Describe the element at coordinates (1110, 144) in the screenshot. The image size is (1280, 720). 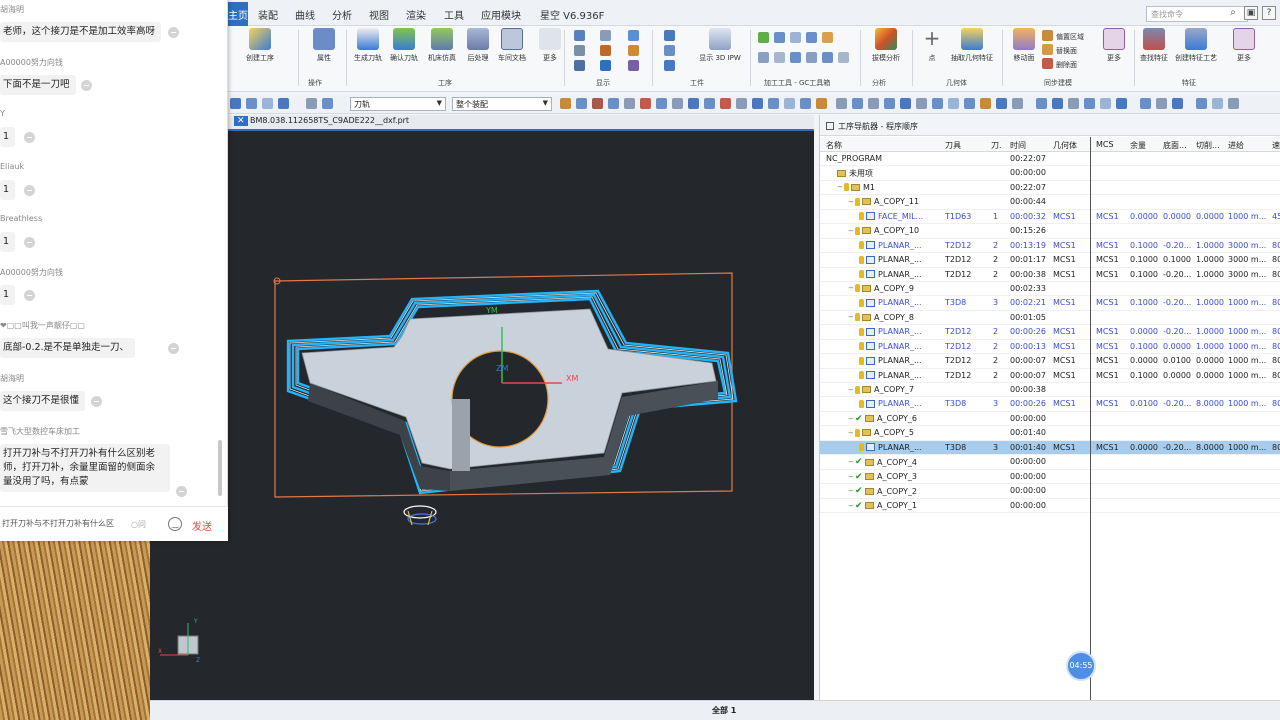
I see `col-mcs: MCS` at that location.